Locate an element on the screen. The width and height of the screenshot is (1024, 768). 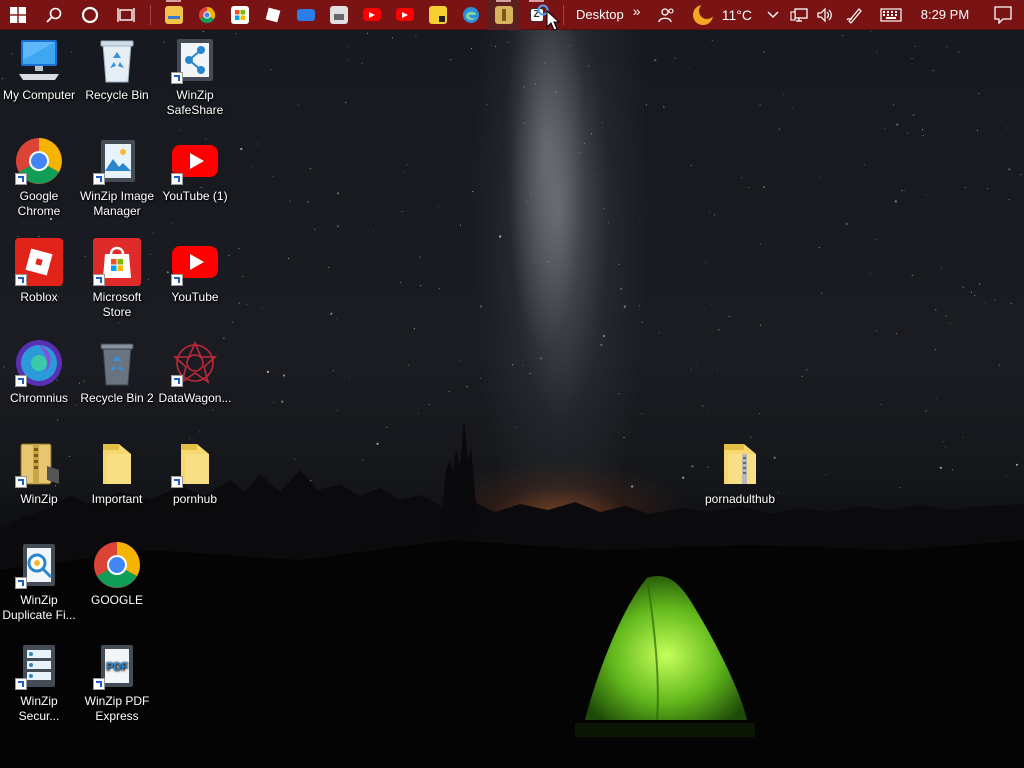
taskbar-app-microsoft-edge is located at coordinates (470, 15).